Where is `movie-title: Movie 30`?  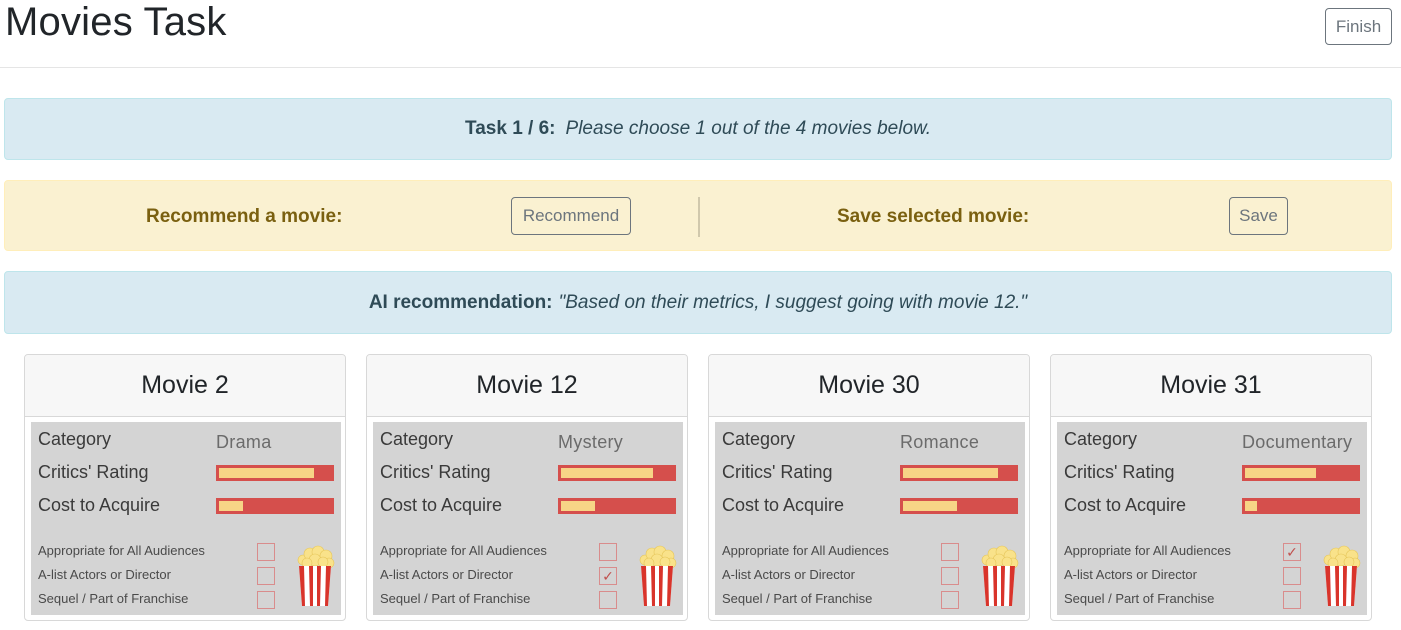
movie-title: Movie 30 is located at coordinates (869, 386).